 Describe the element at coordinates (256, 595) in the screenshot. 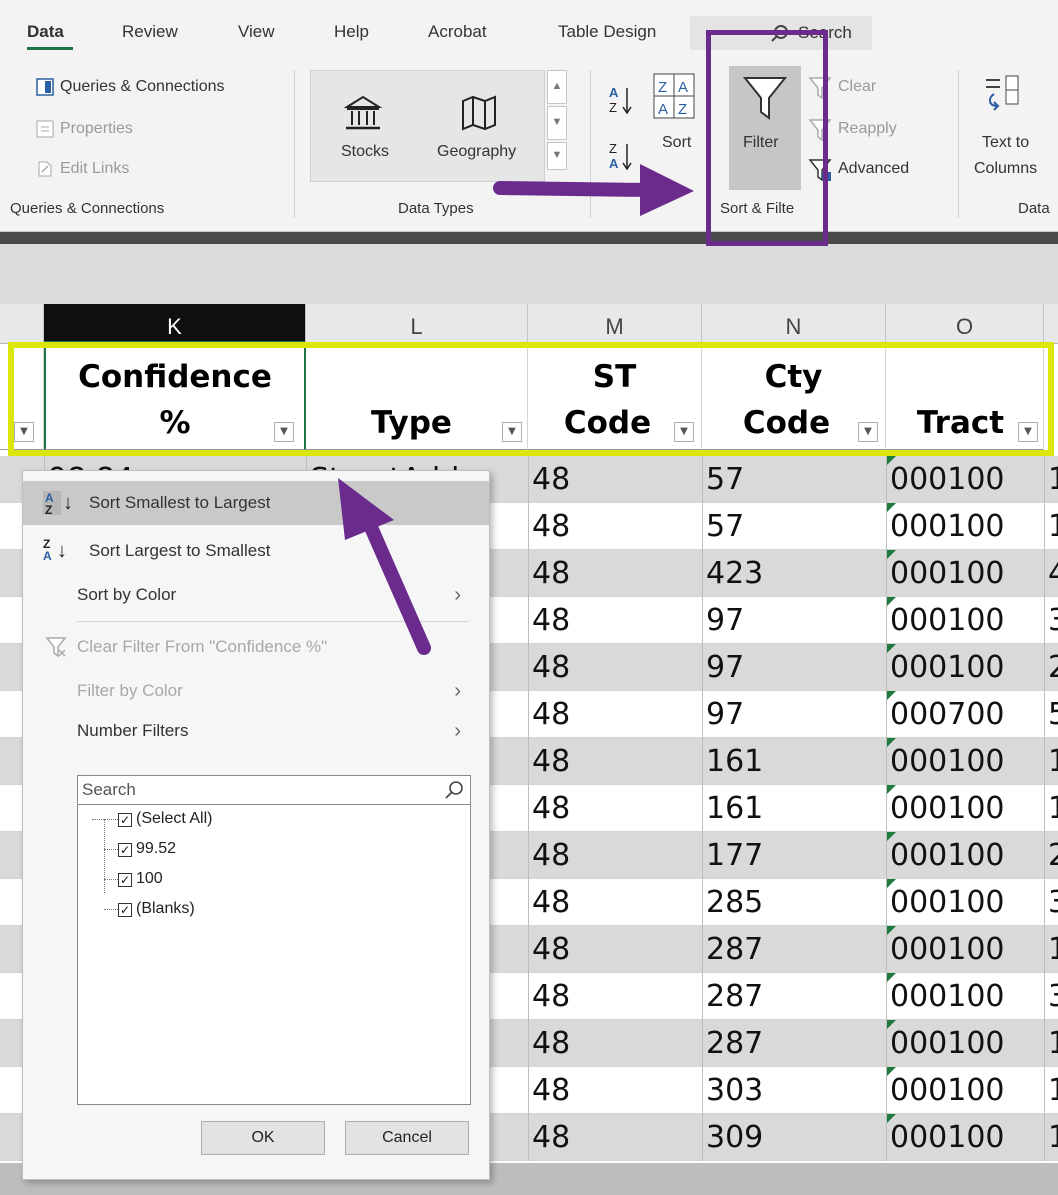

I see `menu-sort-by-color: Sort by Color ›` at that location.